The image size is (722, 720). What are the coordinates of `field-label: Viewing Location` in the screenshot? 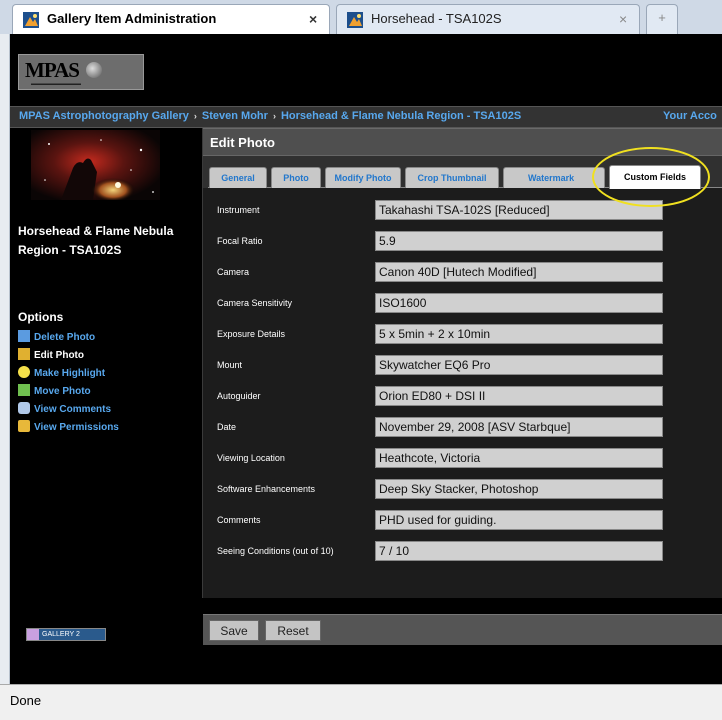 It's located at (251, 458).